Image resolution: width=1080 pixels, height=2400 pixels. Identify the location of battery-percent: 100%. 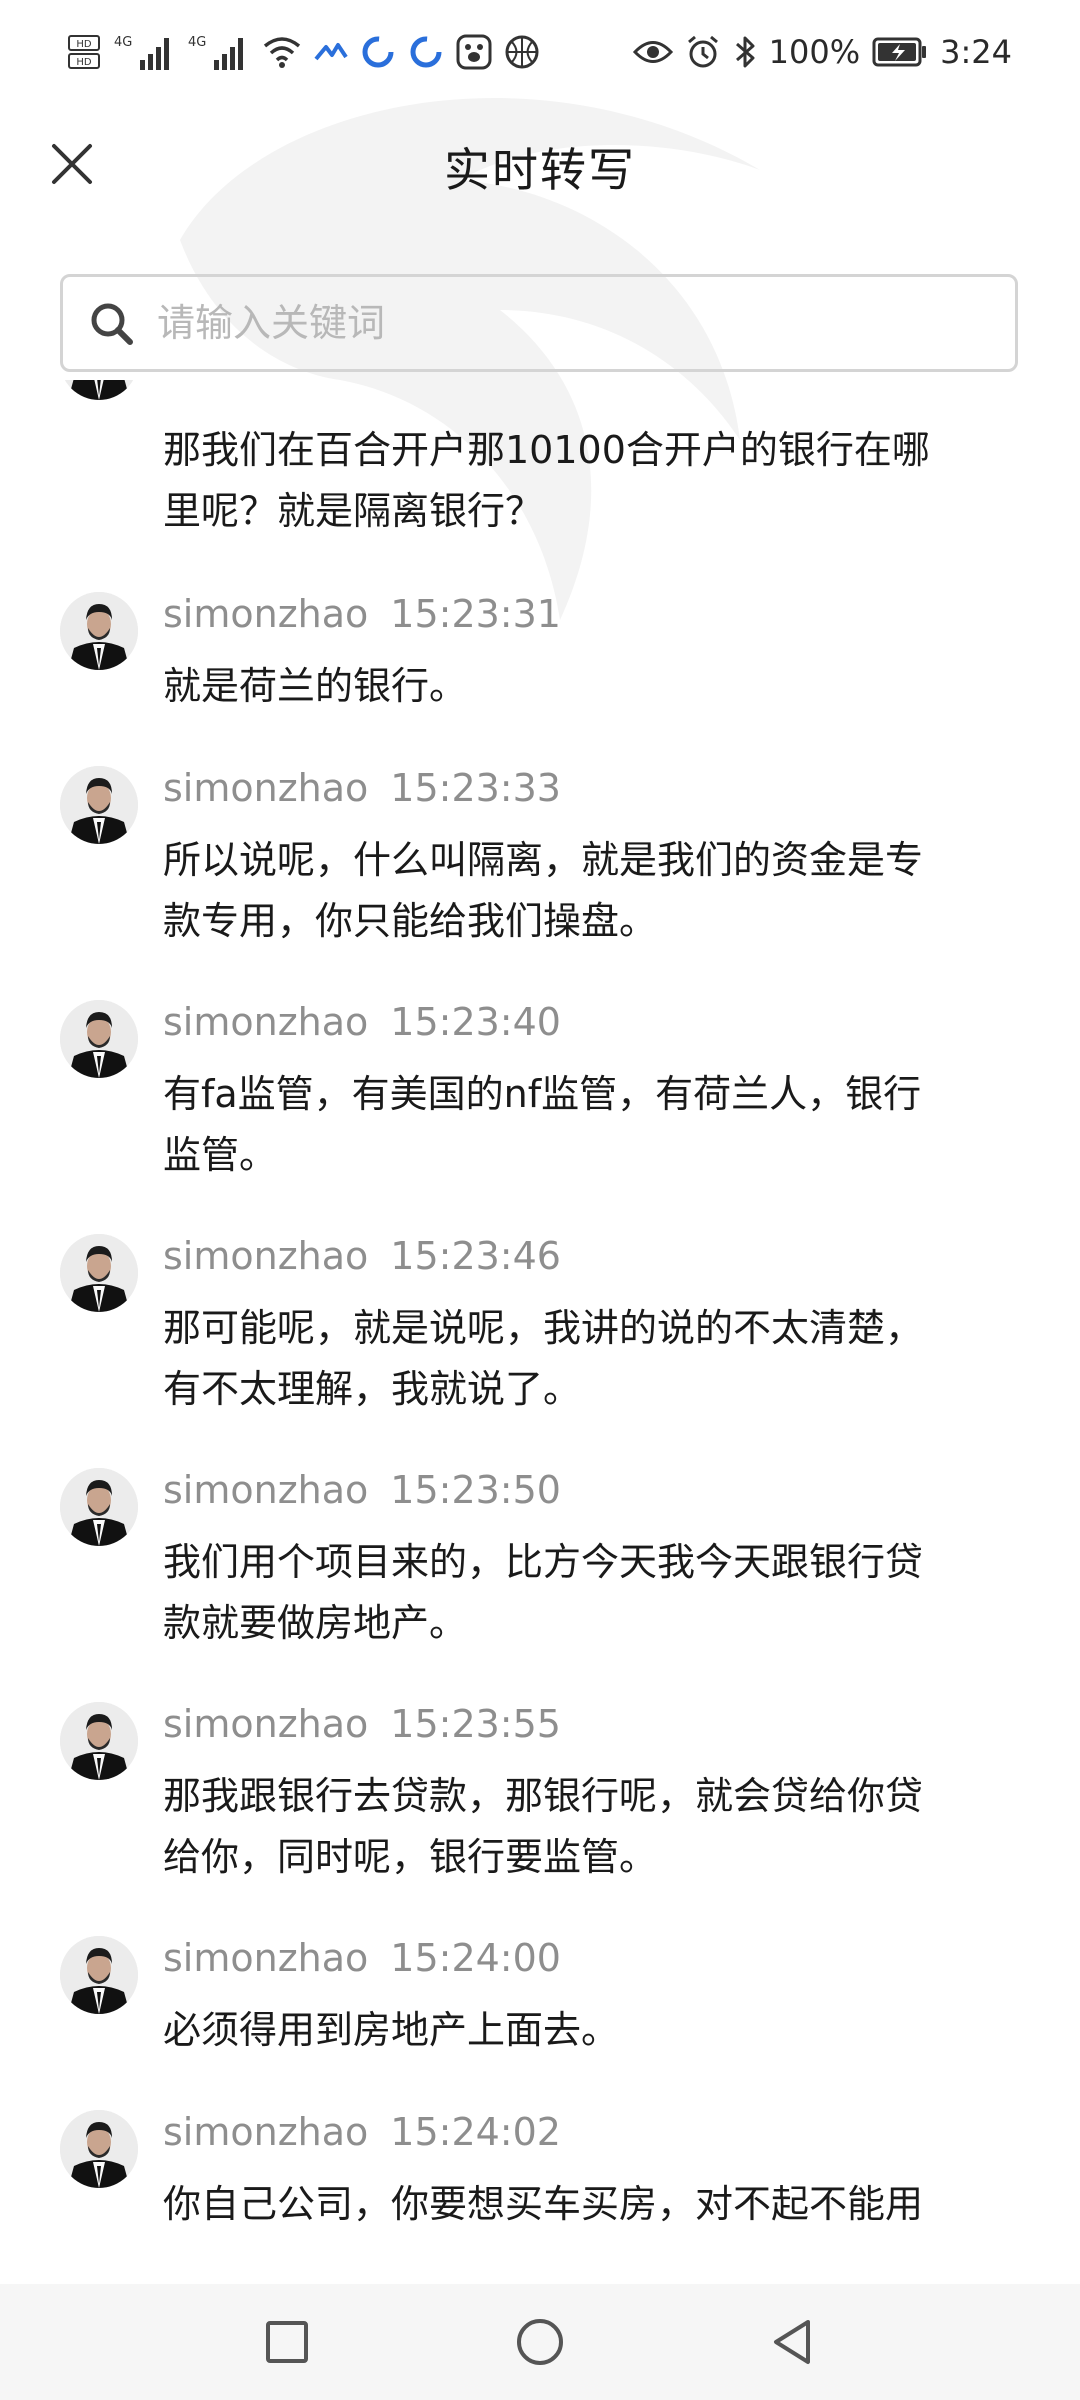
(814, 52).